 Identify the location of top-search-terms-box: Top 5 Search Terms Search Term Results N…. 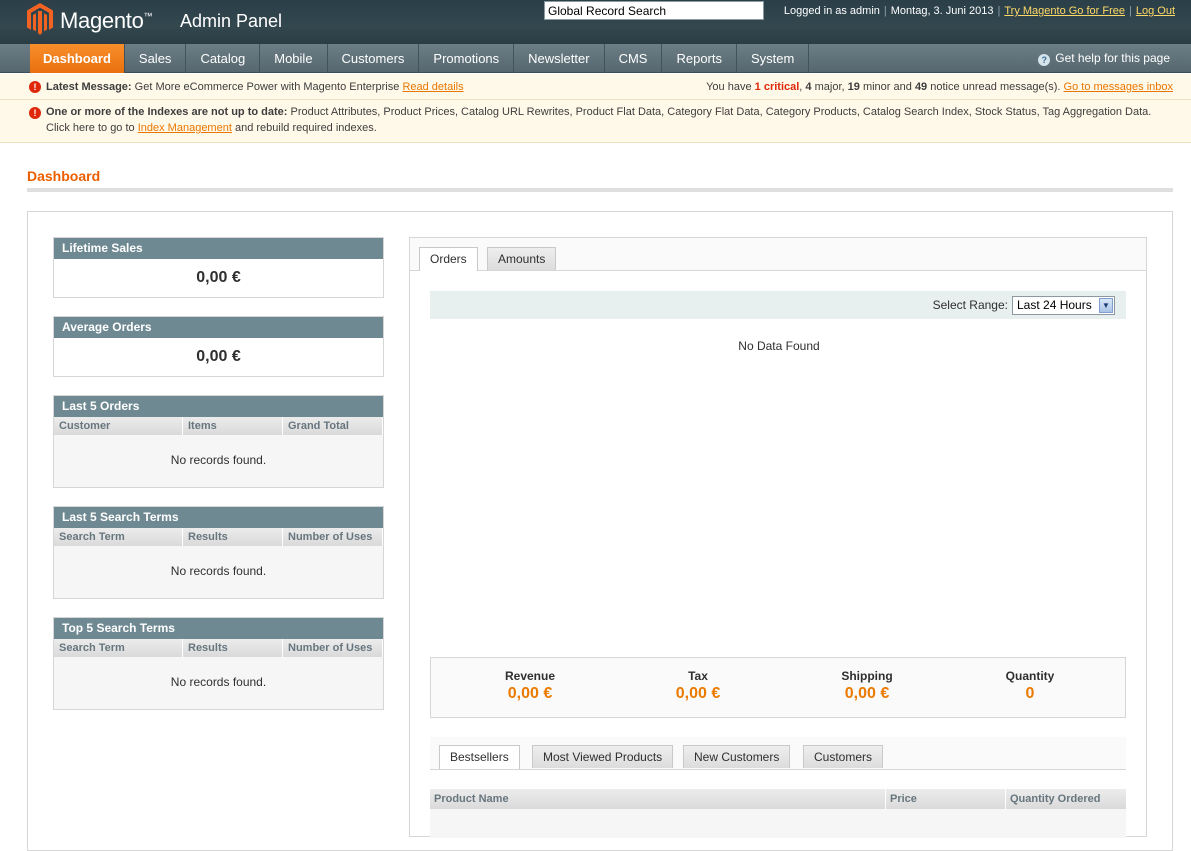
(218, 663).